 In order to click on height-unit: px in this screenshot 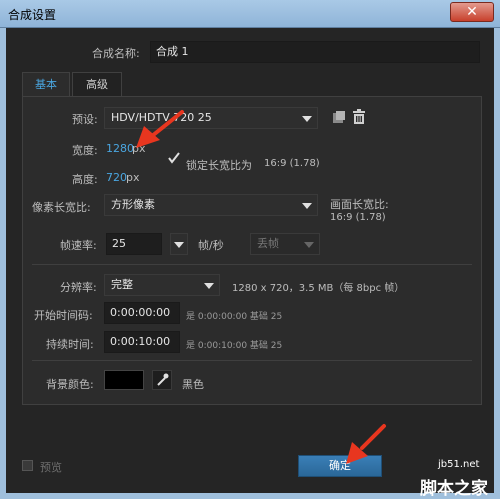, I will do `click(133, 177)`.